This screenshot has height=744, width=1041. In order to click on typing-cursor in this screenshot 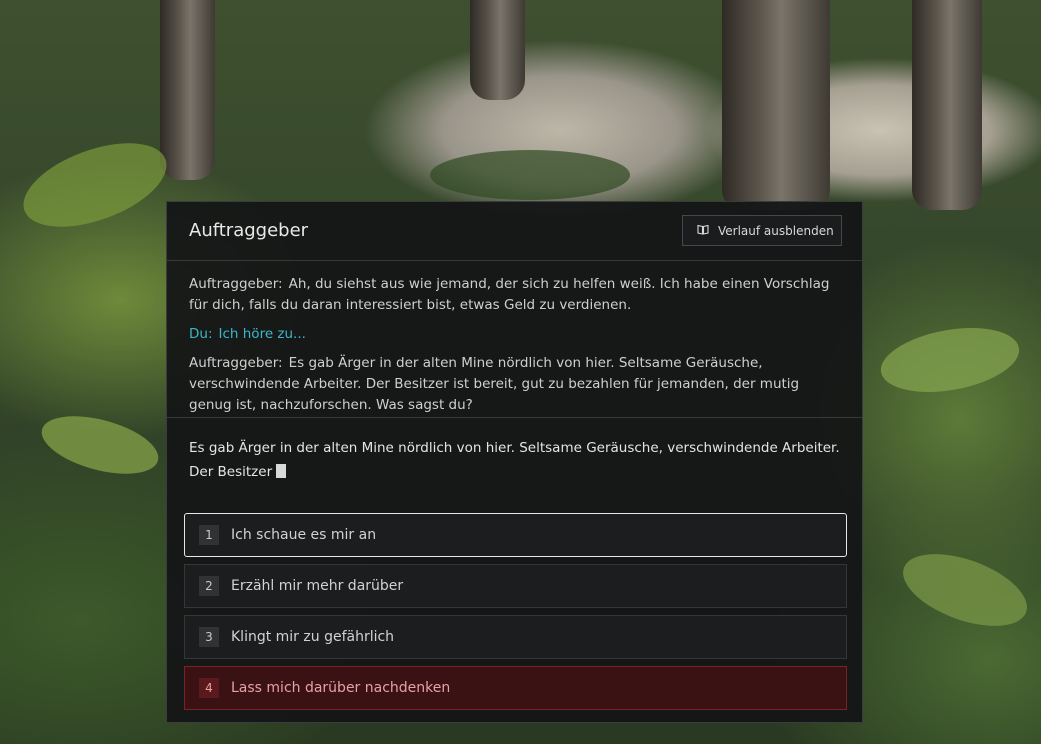, I will do `click(281, 471)`.